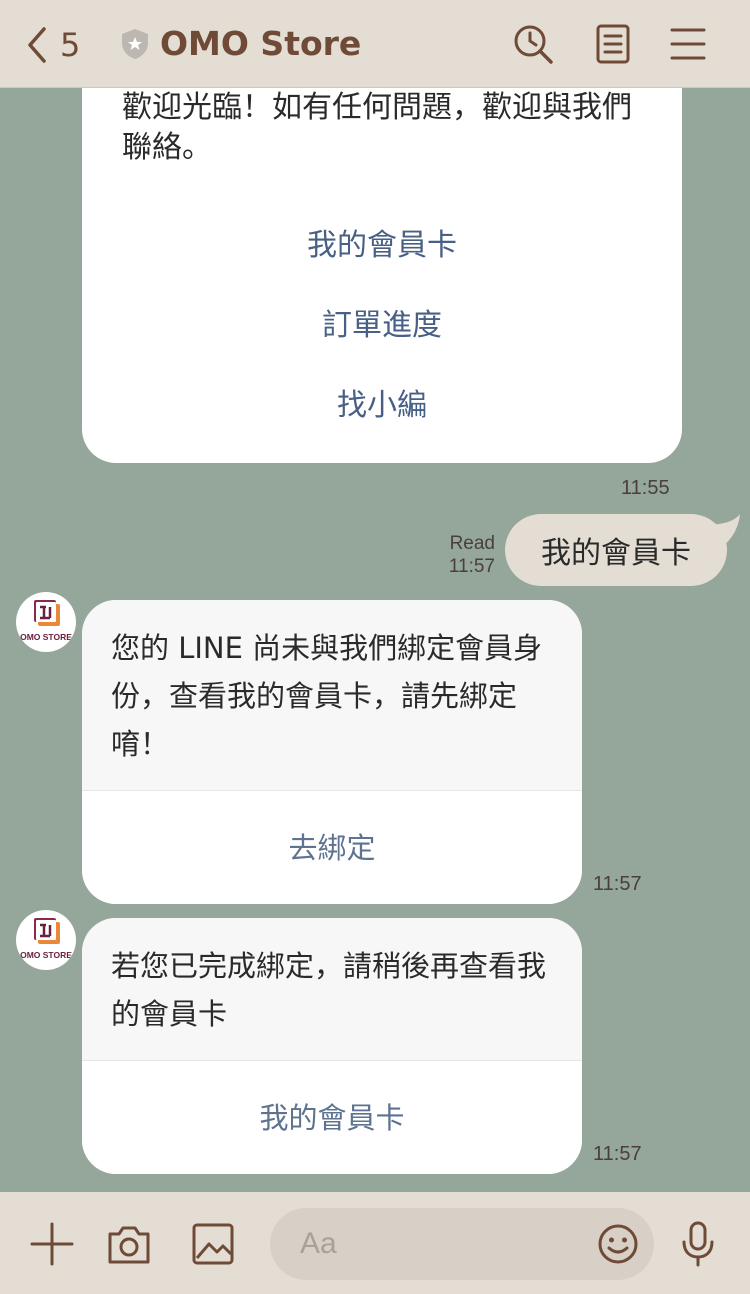 The height and width of the screenshot is (1294, 750). What do you see at coordinates (332, 847) in the screenshot?
I see `bind-account-button: 去綁定` at bounding box center [332, 847].